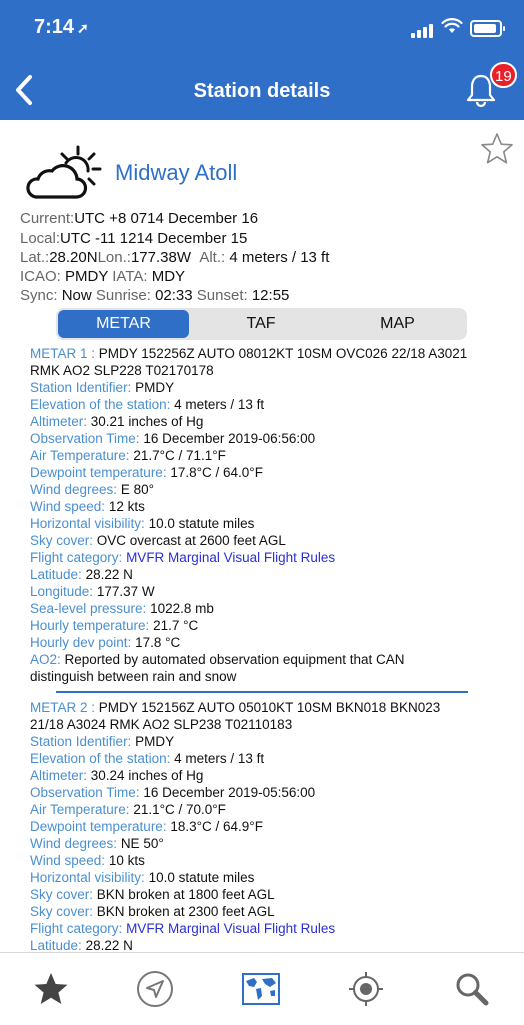 The height and width of the screenshot is (1025, 524). Describe the element at coordinates (122, 370) in the screenshot. I see `metar-1-raw-cont: RMK AO2 SLP228 T02170178` at that location.